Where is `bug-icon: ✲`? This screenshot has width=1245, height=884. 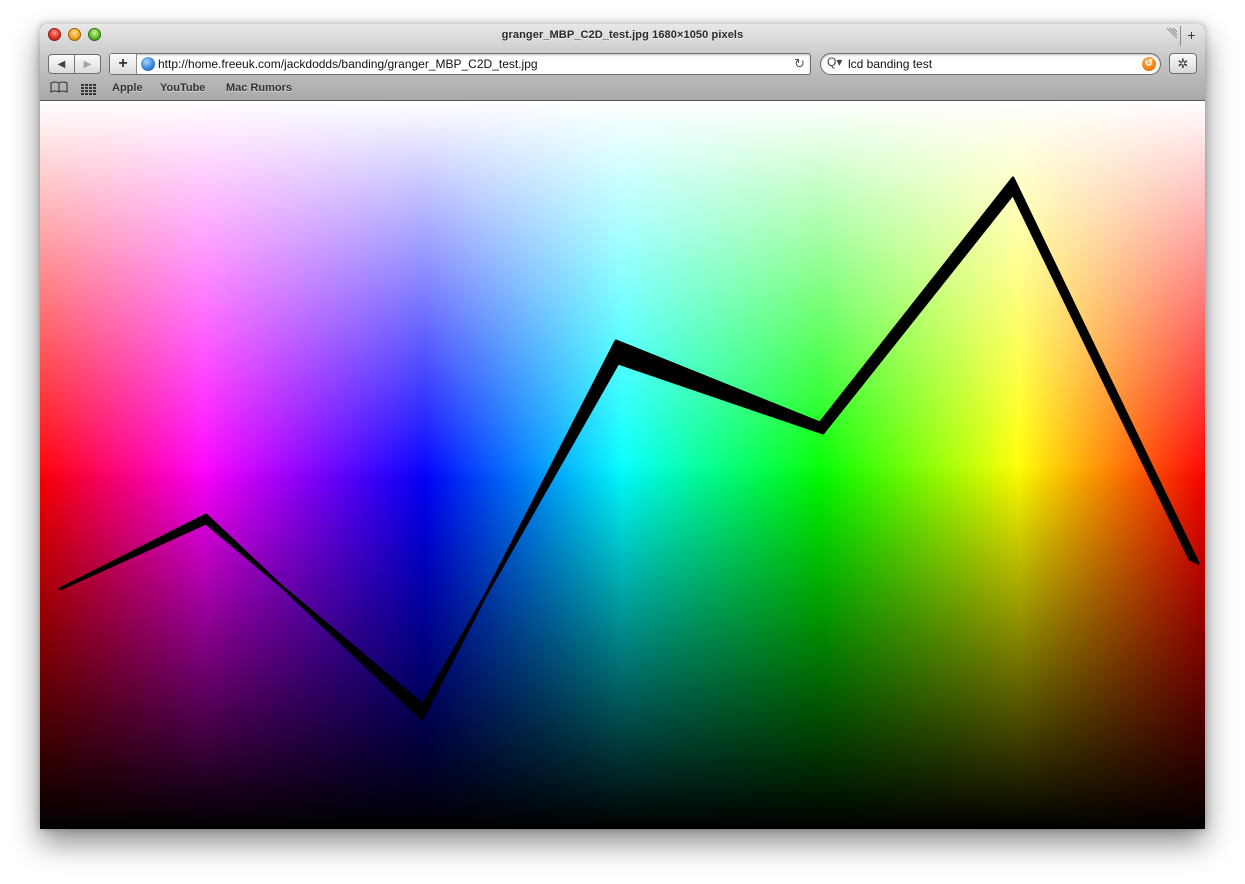
bug-icon: ✲ is located at coordinates (1183, 63).